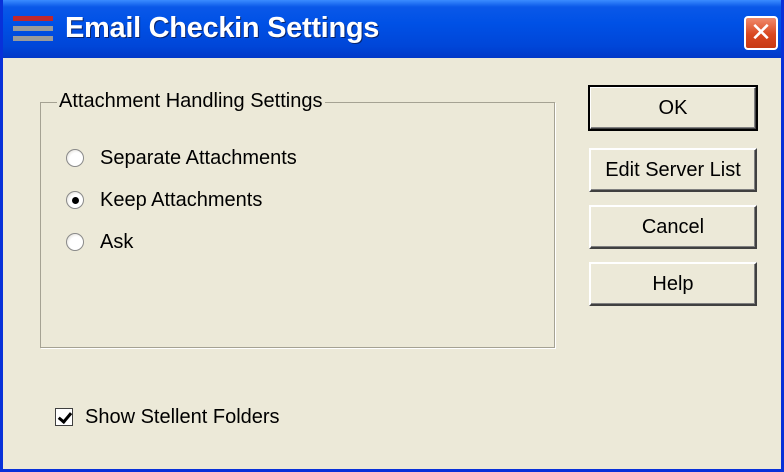 Image resolution: width=784 pixels, height=472 pixels. I want to click on radio-separate-attachments: Separate Attachments, so click(181, 158).